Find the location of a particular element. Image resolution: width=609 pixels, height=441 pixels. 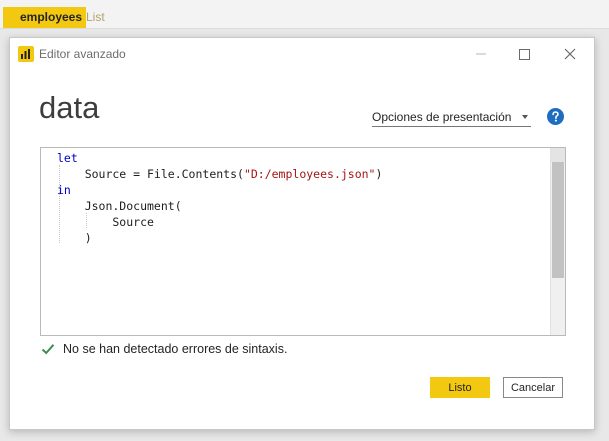

code-line: ) is located at coordinates (74, 238).